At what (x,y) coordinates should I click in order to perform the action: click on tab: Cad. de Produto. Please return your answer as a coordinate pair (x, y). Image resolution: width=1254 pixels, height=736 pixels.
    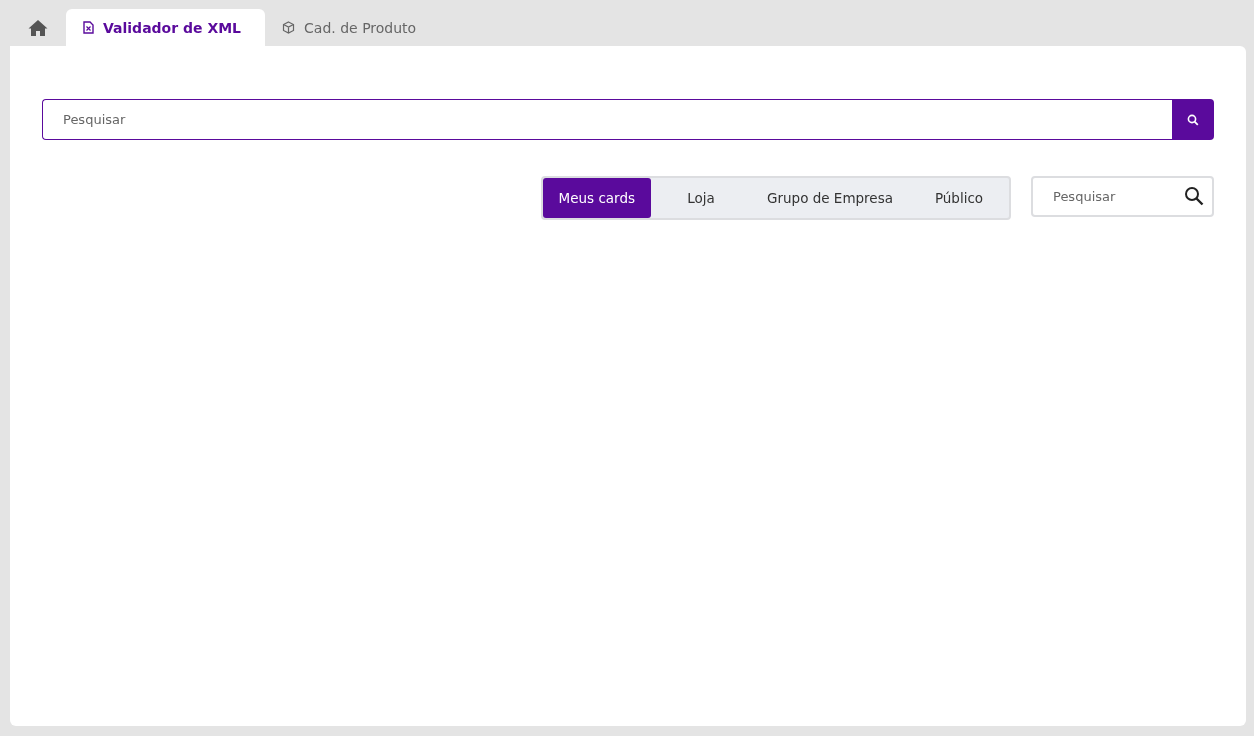
    Looking at the image, I should click on (353, 27).